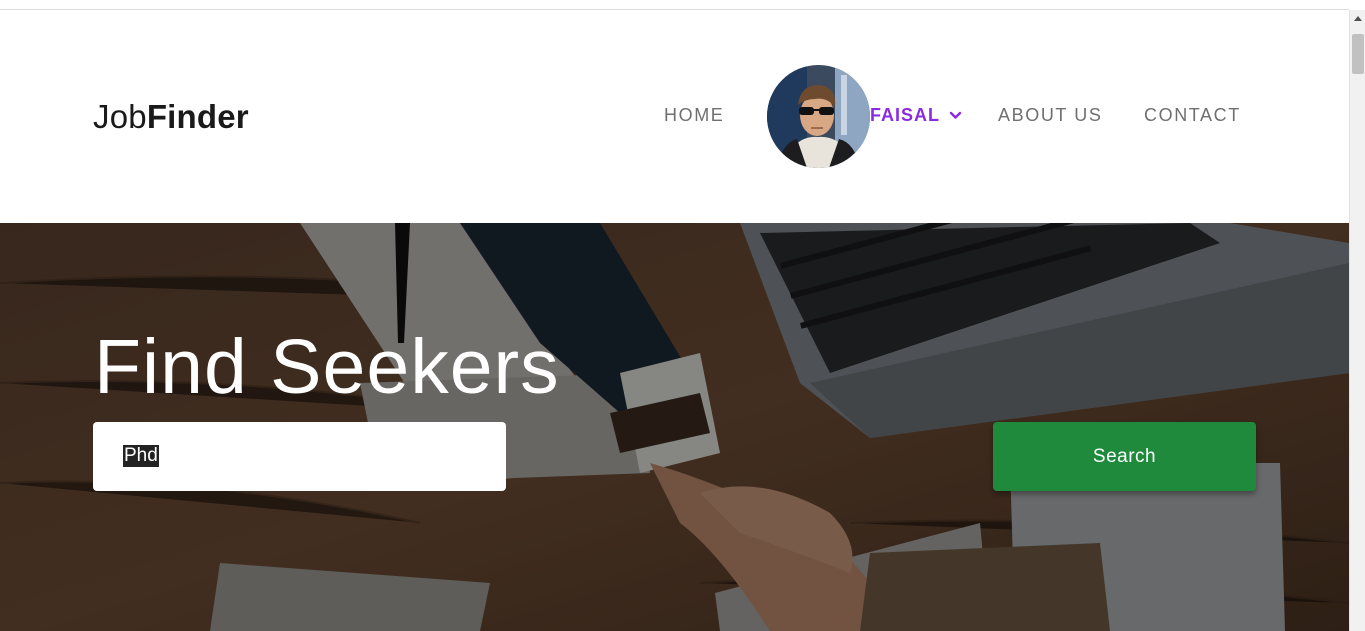 The width and height of the screenshot is (1365, 631). Describe the element at coordinates (1357, 320) in the screenshot. I see `page-scrollbar` at that location.